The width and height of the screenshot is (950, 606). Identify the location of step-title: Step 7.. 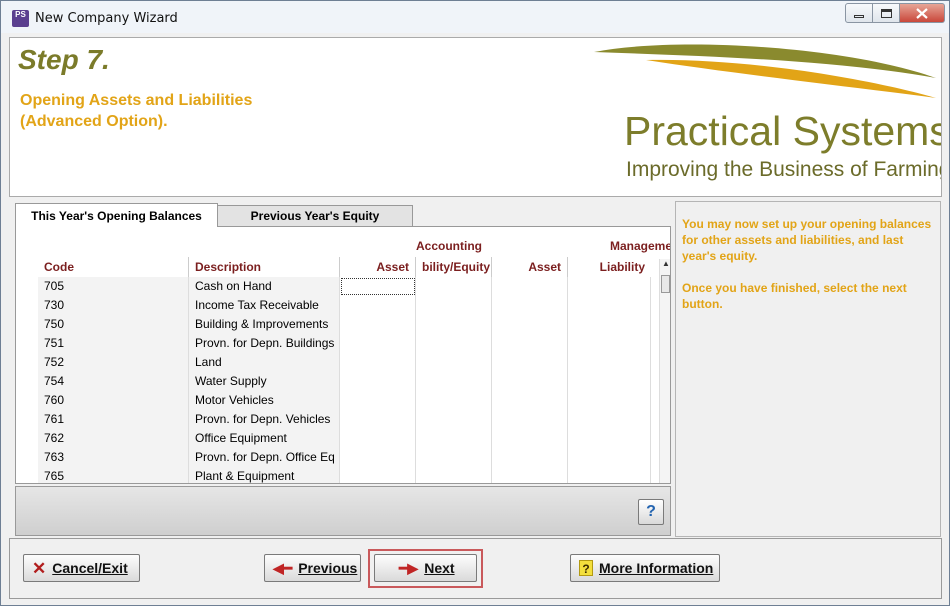
(64, 59).